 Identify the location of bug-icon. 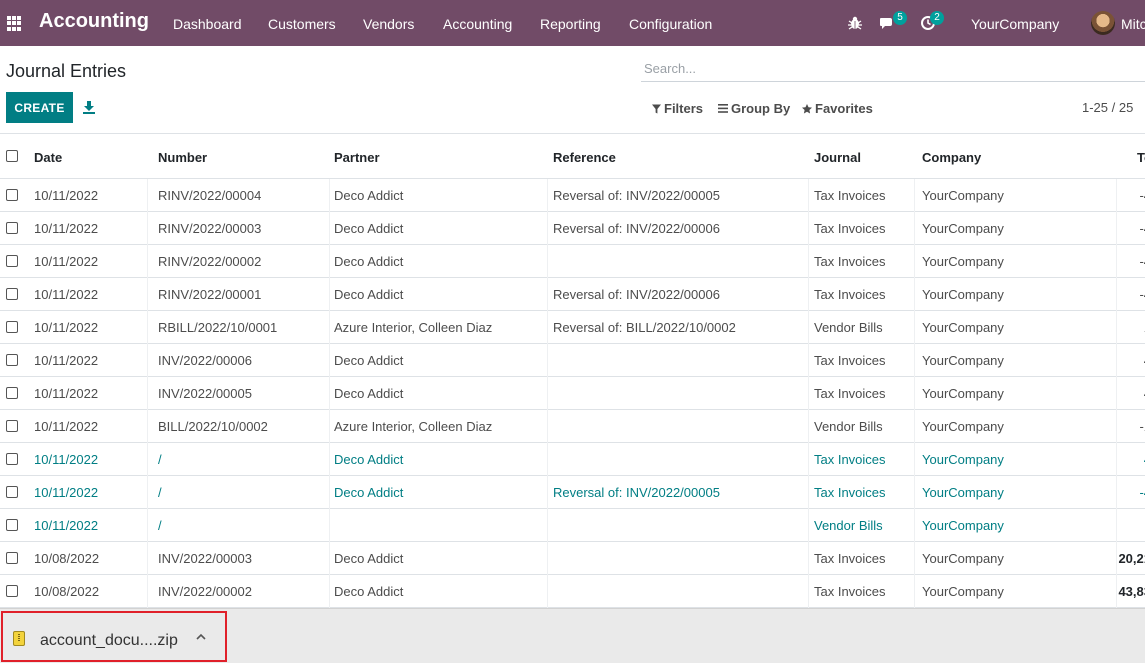
(855, 23).